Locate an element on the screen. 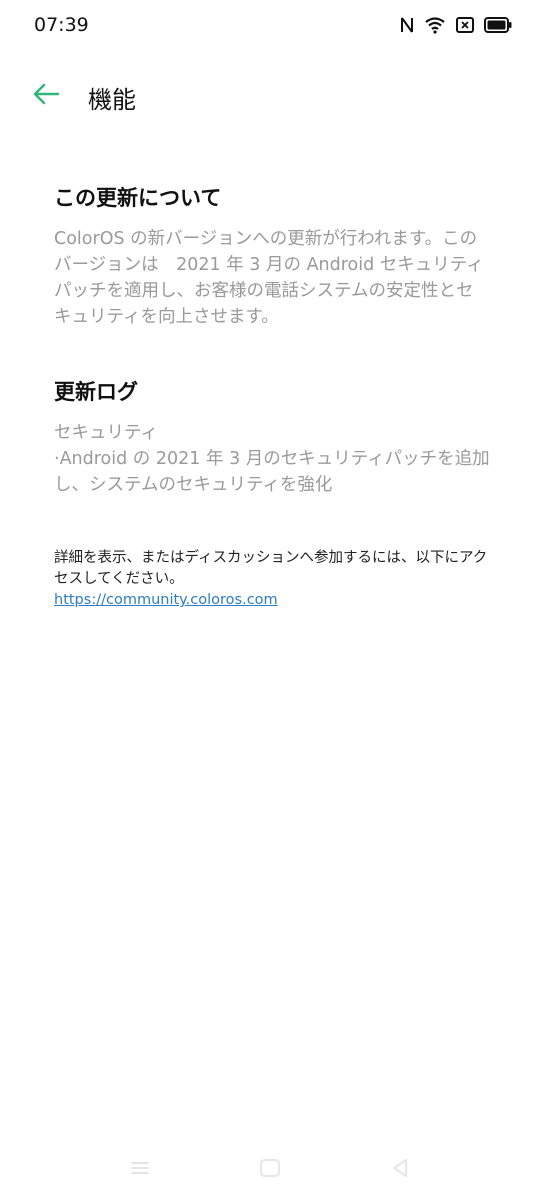 This screenshot has height=1200, width=540. back-icon is located at coordinates (400, 1170).